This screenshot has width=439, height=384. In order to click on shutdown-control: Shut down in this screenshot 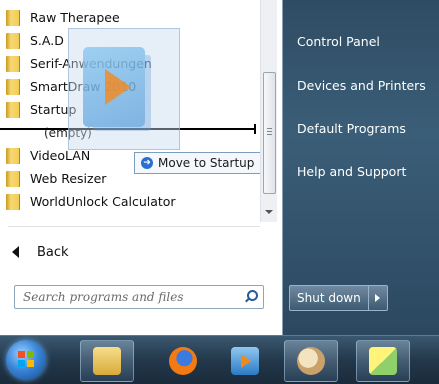, I will do `click(338, 298)`.